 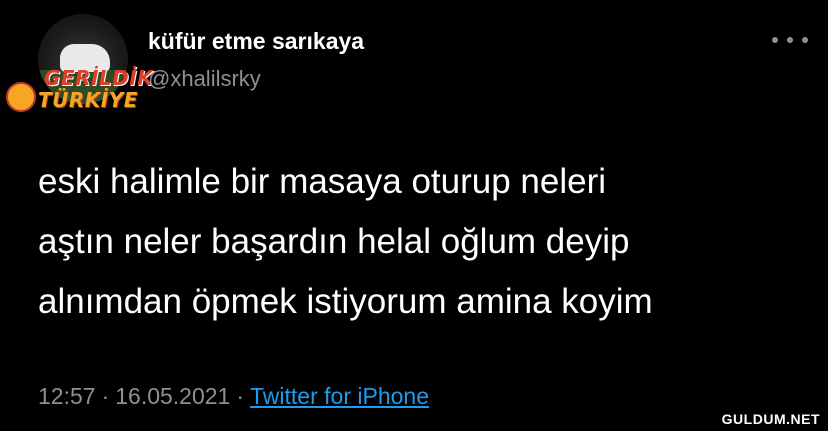 What do you see at coordinates (99, 78) in the screenshot?
I see `logo-line-1: GERİLDİK` at bounding box center [99, 78].